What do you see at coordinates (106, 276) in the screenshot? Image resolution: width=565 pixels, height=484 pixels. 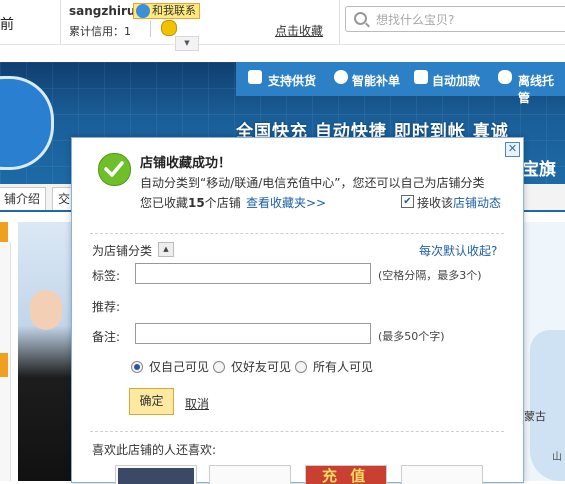 I see `tag-label: 标签:` at bounding box center [106, 276].